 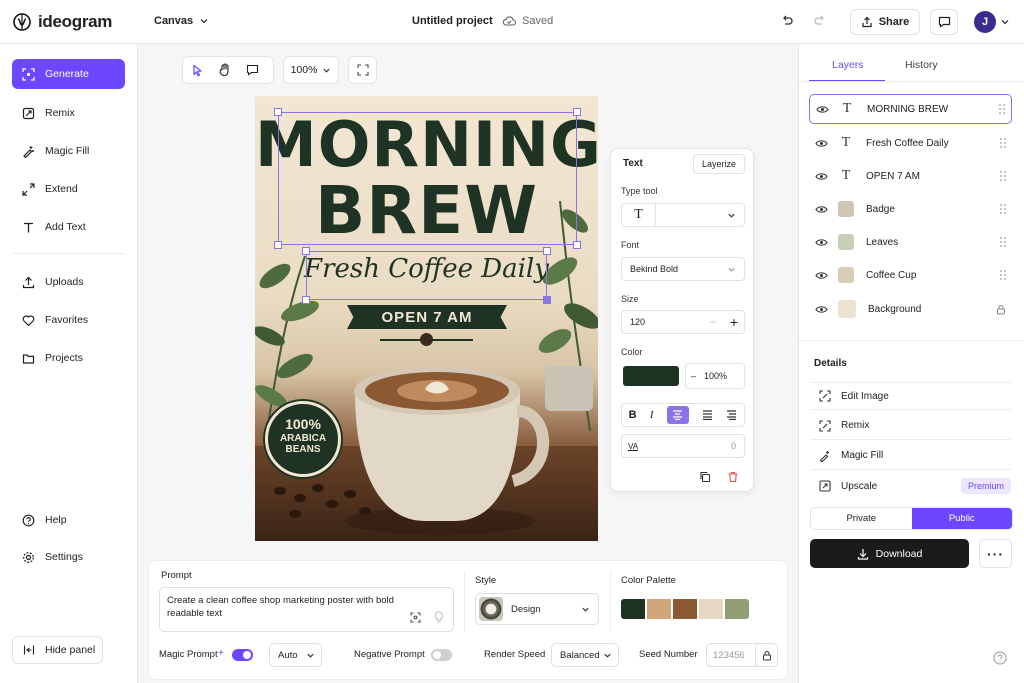 I want to click on layer-item: Leaves, so click(x=910, y=242).